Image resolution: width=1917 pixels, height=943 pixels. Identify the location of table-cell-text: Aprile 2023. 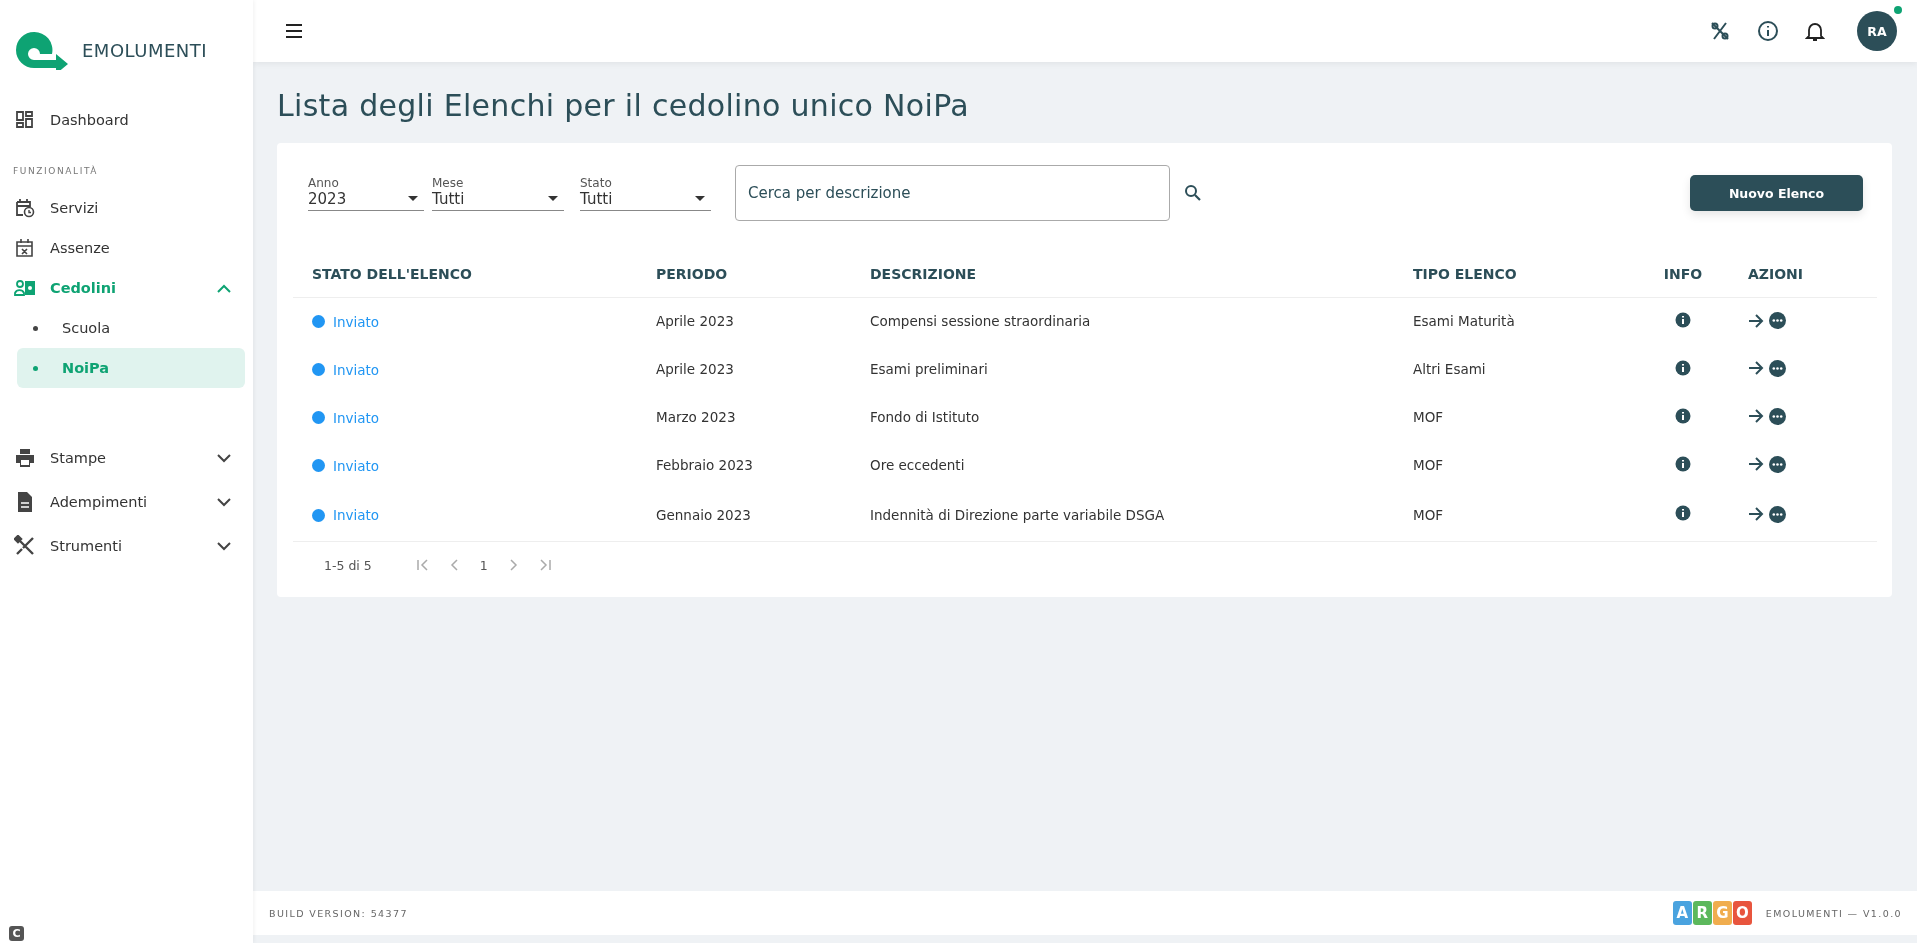
(695, 369).